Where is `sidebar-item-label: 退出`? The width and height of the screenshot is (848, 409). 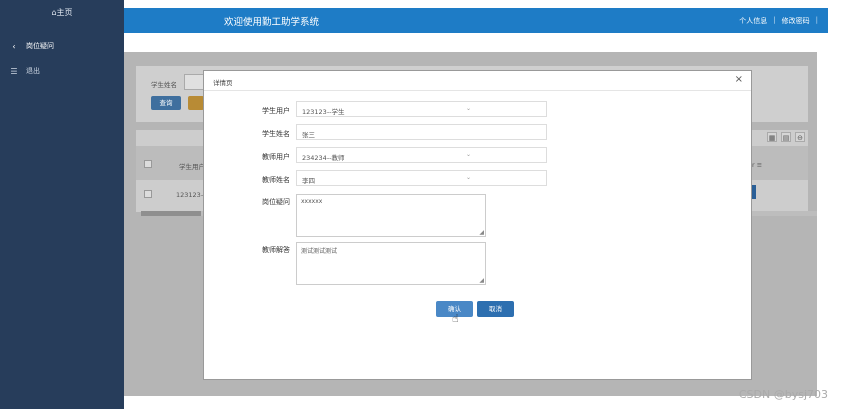 sidebar-item-label: 退出 is located at coordinates (33, 71).